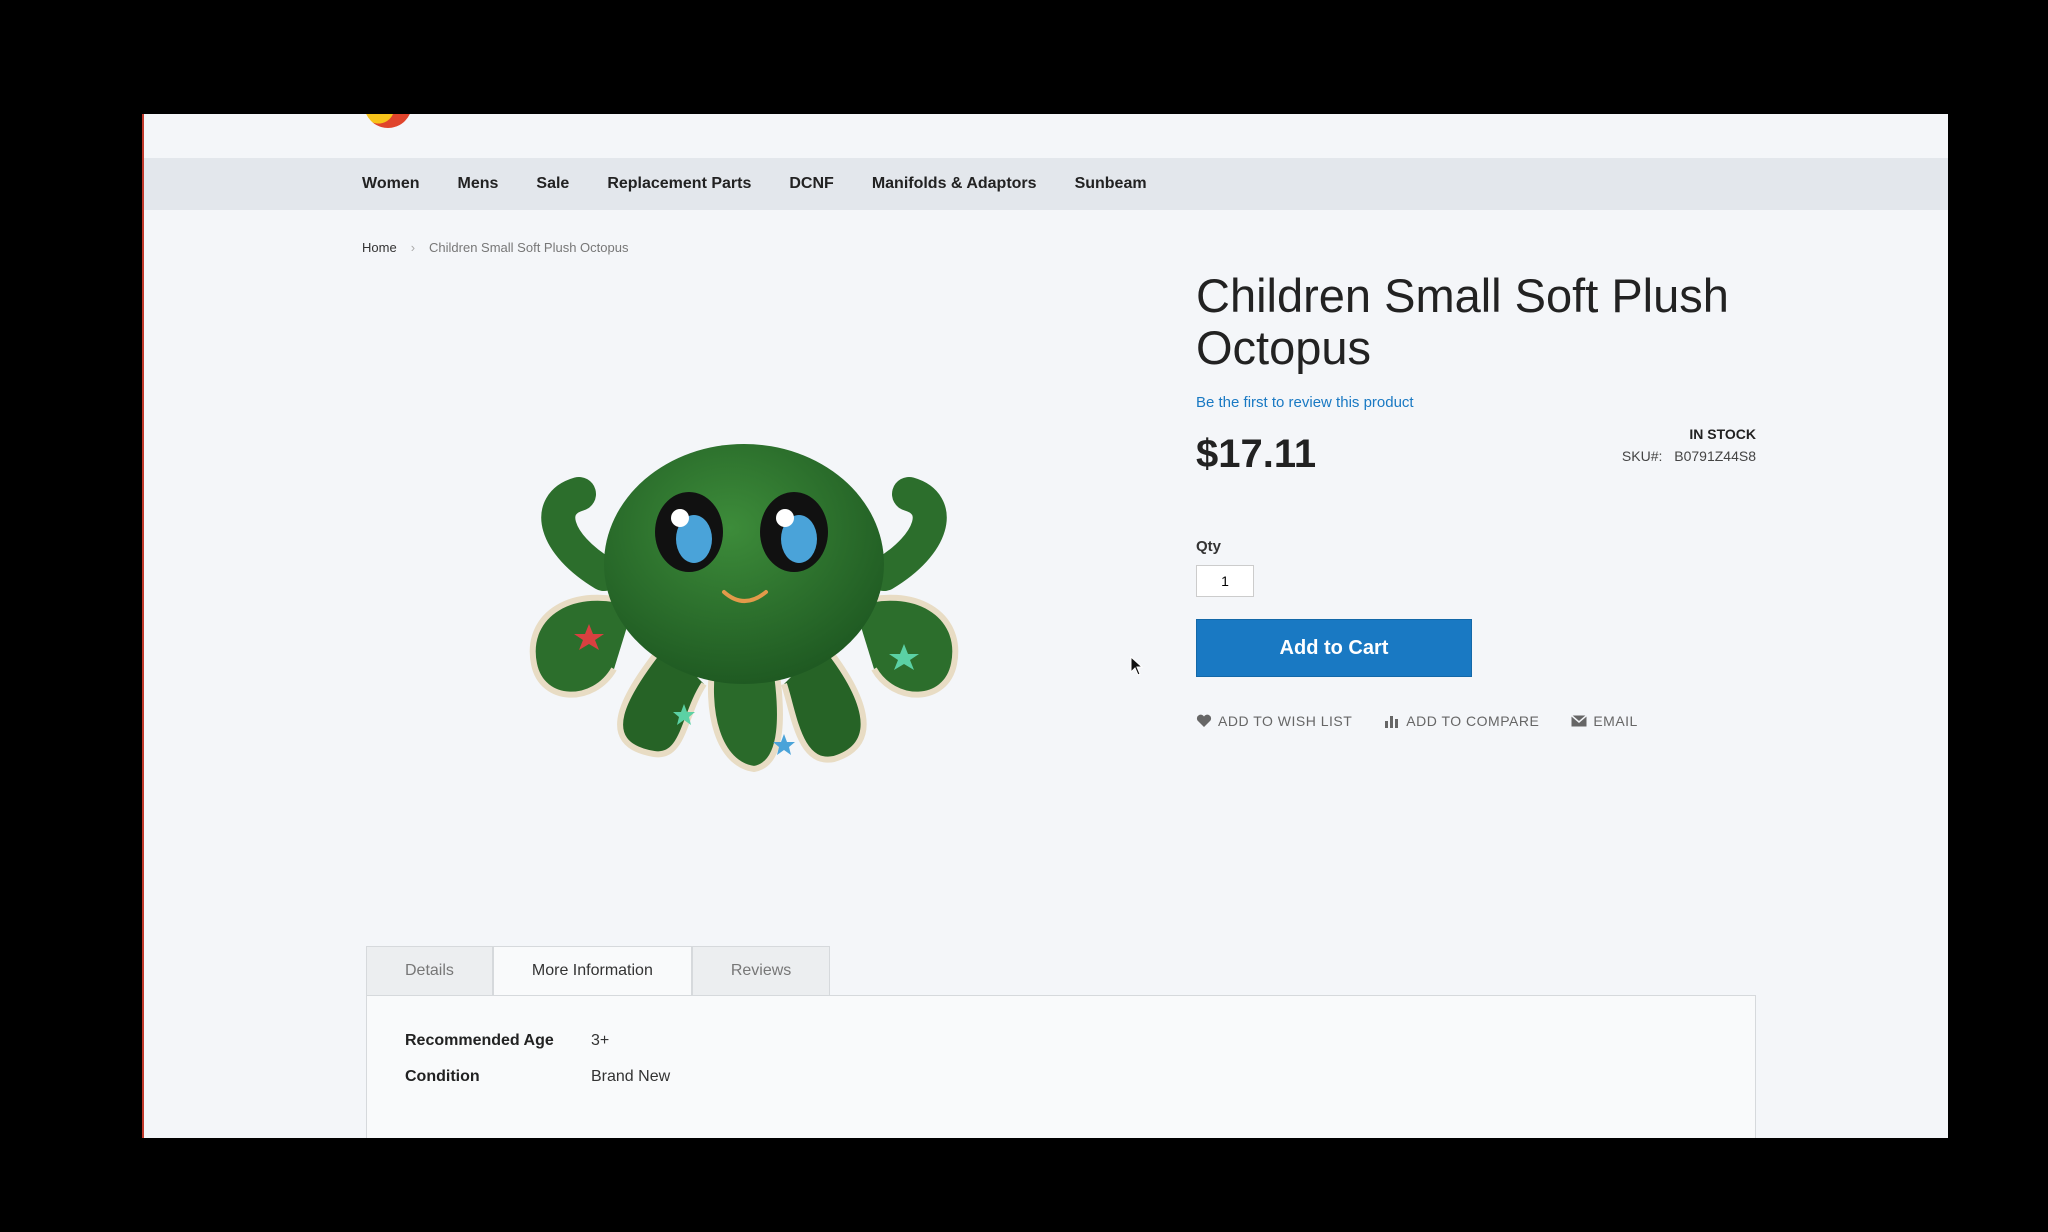 The image size is (2048, 1232). I want to click on product-price: $17.11, so click(1256, 454).